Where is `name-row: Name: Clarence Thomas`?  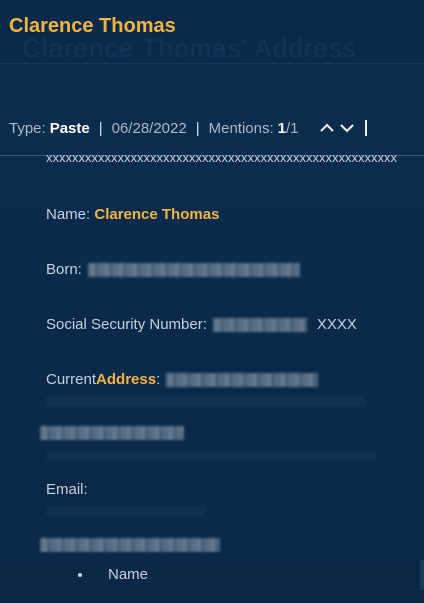
name-row: Name: Clarence Thomas is located at coordinates (132, 214).